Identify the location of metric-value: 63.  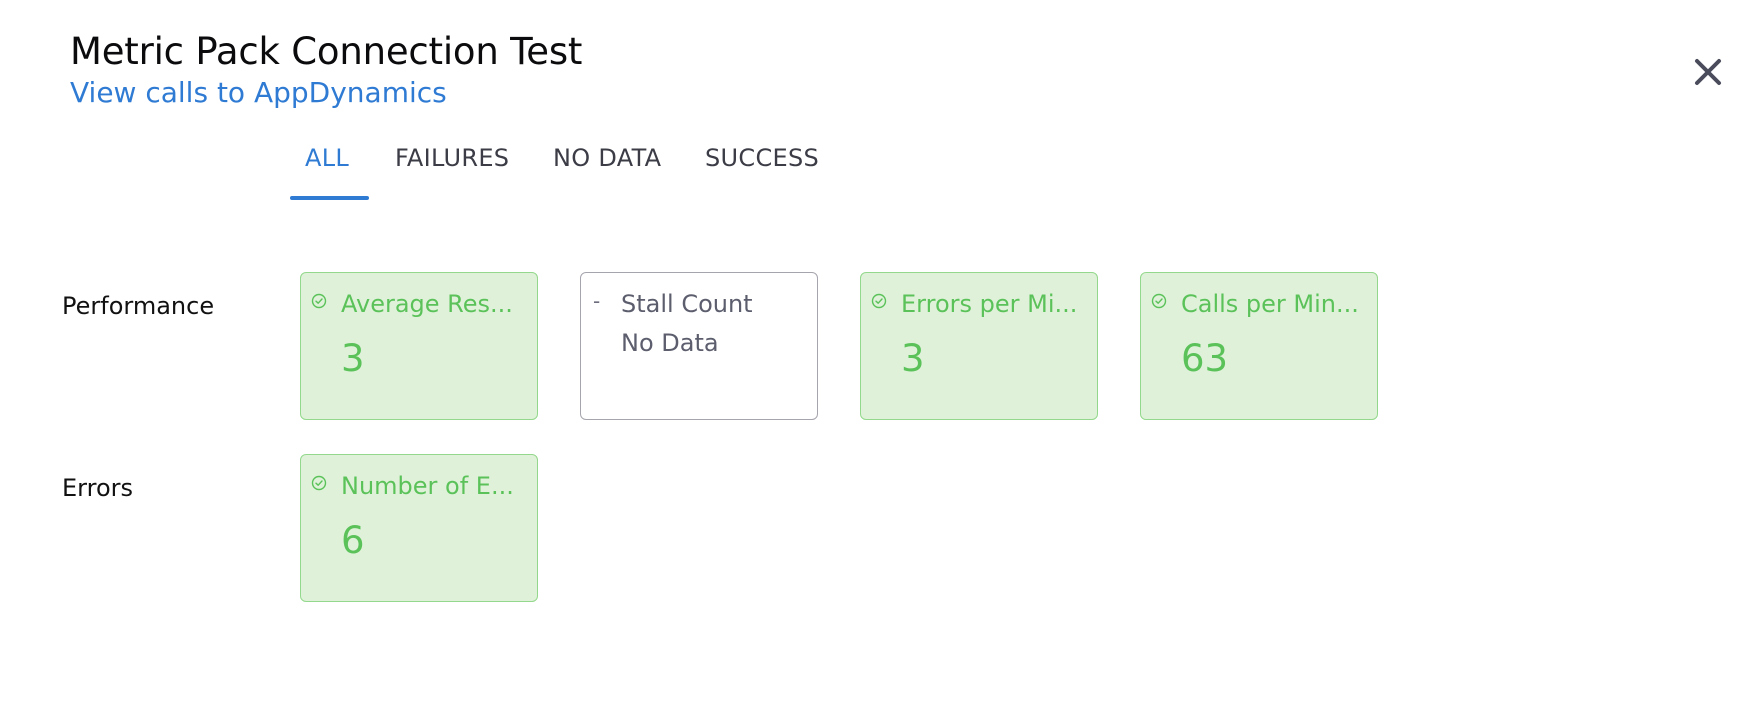
(1205, 358).